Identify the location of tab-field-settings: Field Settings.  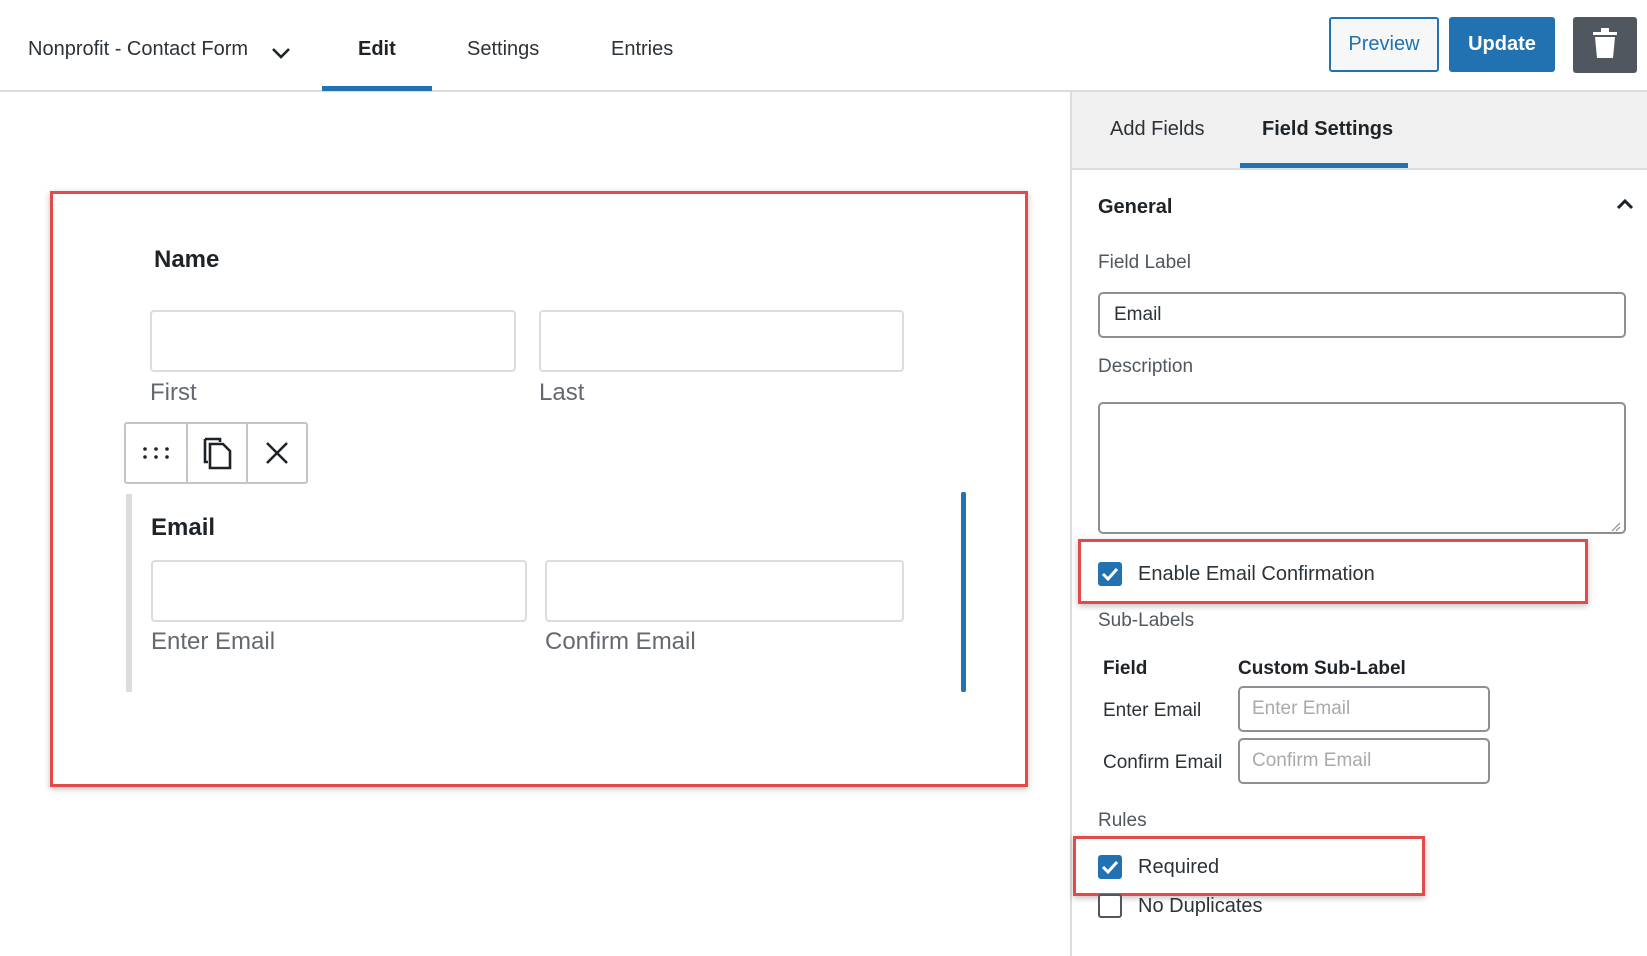
(1327, 129).